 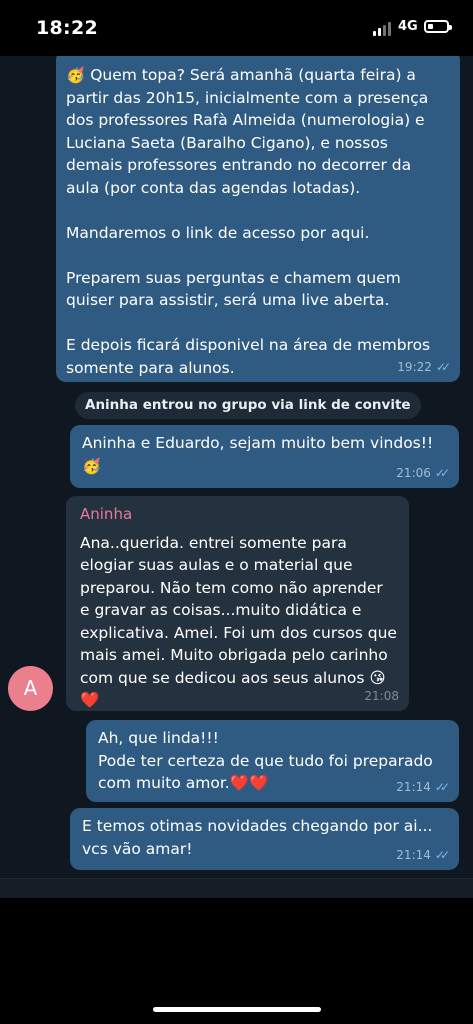 What do you see at coordinates (67, 28) in the screenshot?
I see `status-time: 18:22` at bounding box center [67, 28].